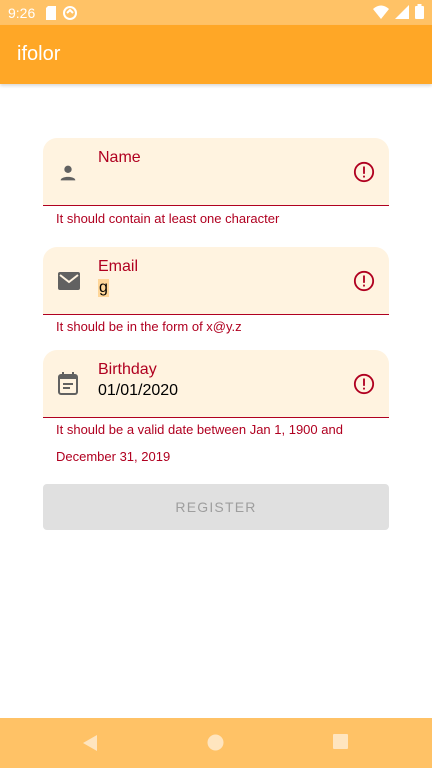 The width and height of the screenshot is (432, 768). What do you see at coordinates (216, 172) in the screenshot?
I see `name-field: Name` at bounding box center [216, 172].